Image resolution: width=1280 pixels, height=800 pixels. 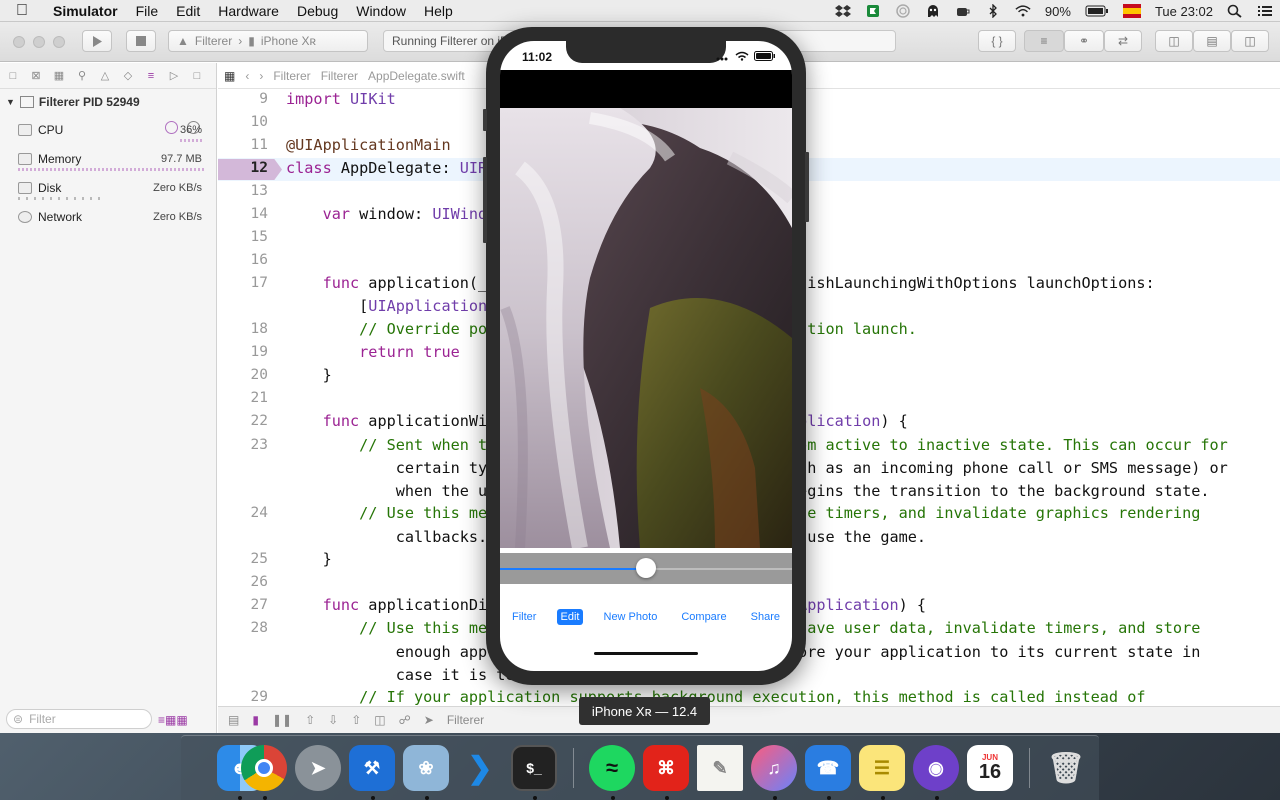 I want to click on folder-icon: □, so click(x=13, y=76).